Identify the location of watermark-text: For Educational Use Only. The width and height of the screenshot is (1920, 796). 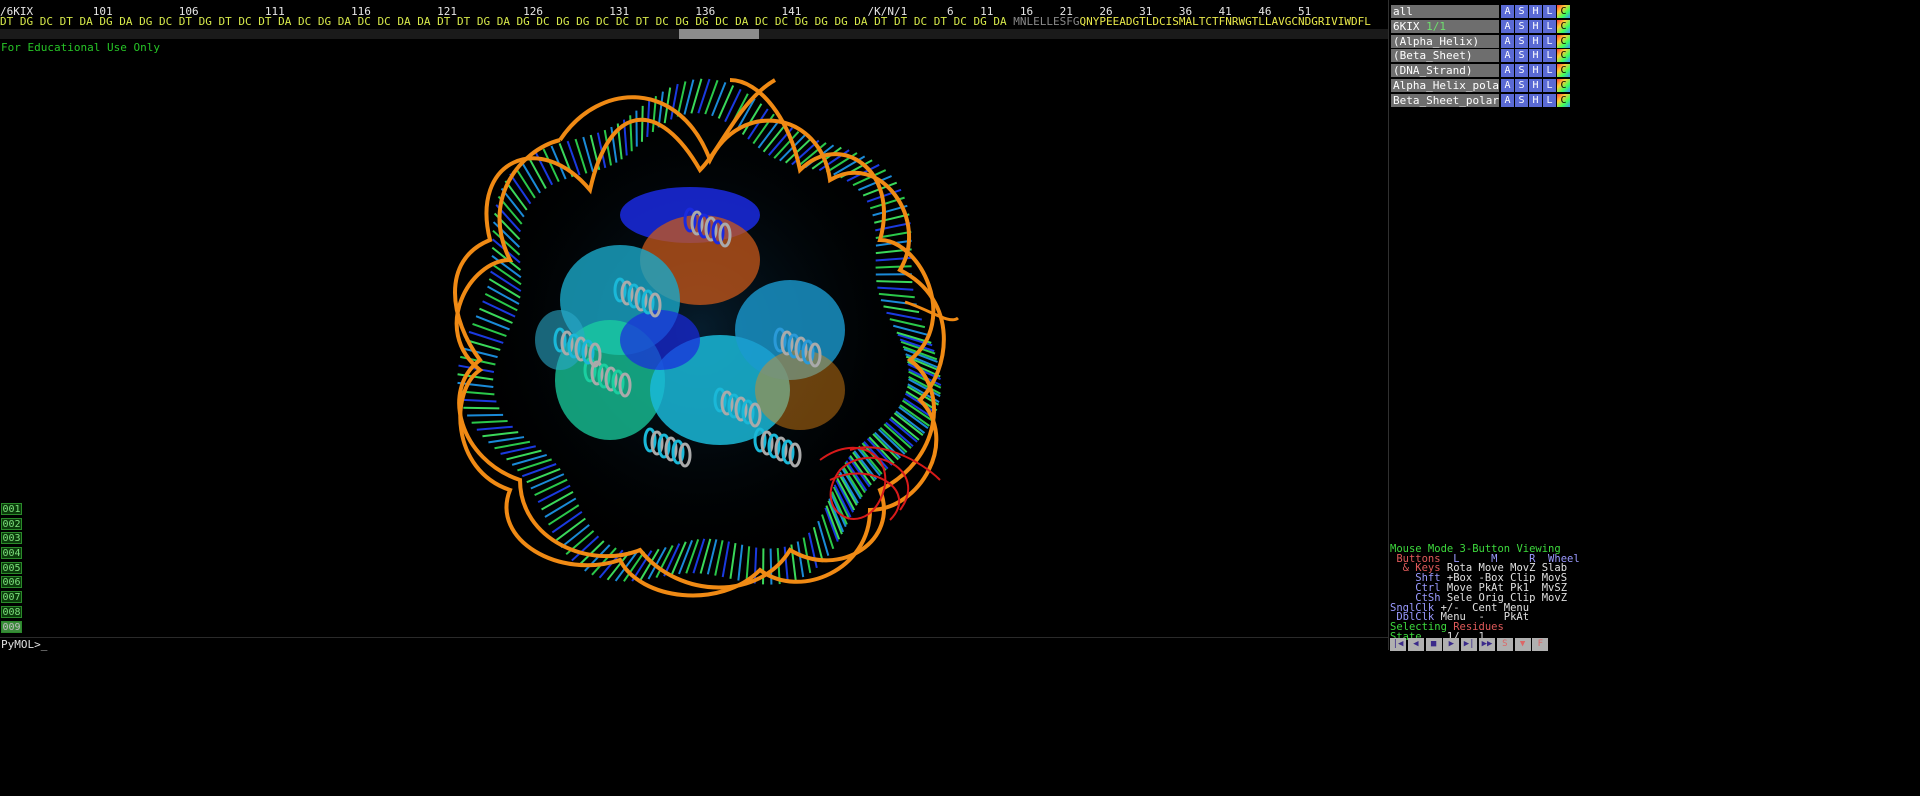
(80, 47).